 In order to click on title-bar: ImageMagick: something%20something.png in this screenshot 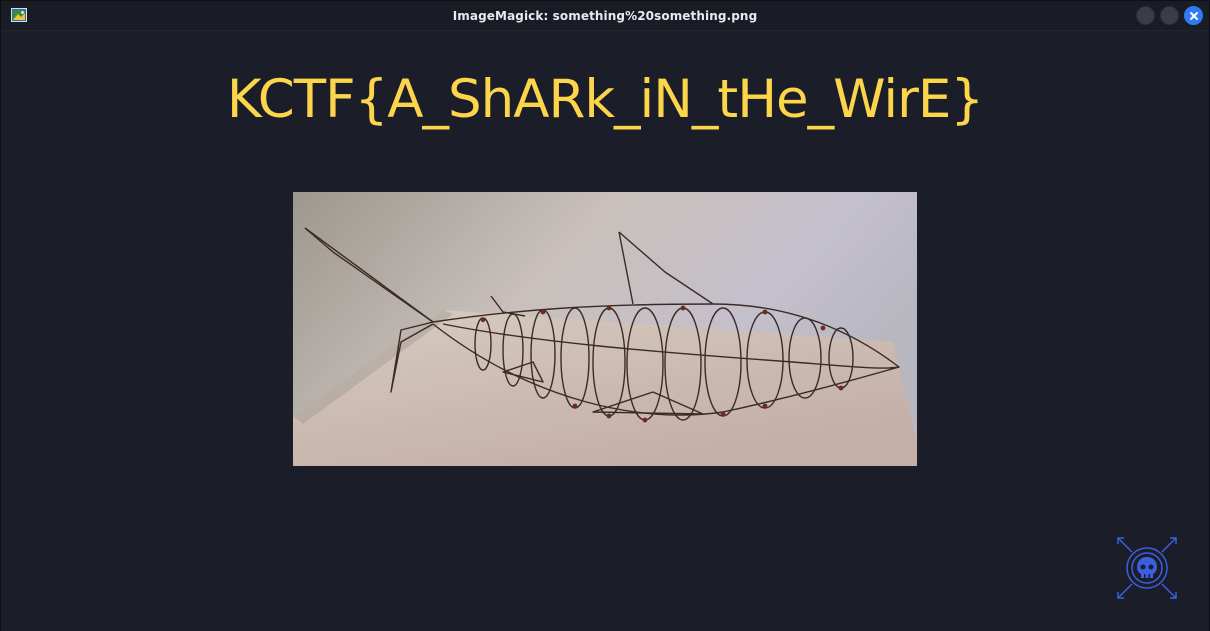, I will do `click(605, 16)`.